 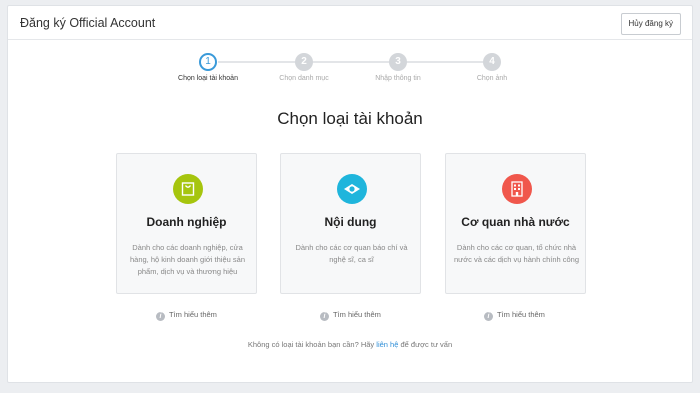 I want to click on learn-more-content-link: i Tìm hiểu thêm, so click(x=350, y=315).